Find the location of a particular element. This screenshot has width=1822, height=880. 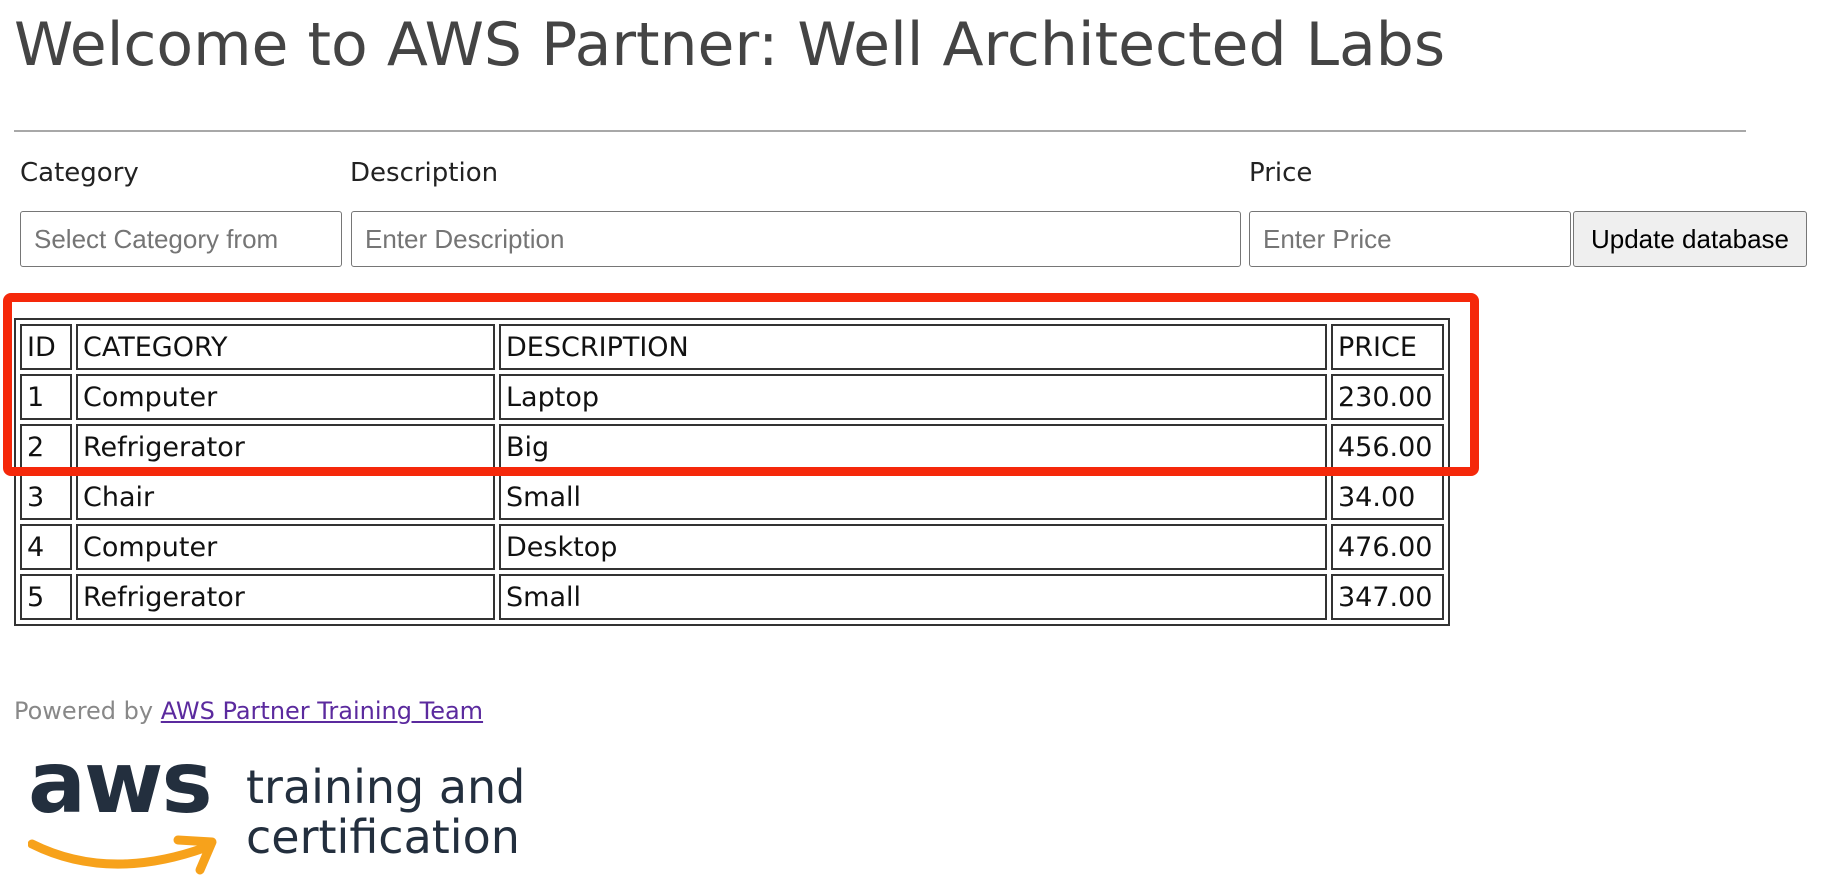

cell-price: 230.00 is located at coordinates (1387, 397).